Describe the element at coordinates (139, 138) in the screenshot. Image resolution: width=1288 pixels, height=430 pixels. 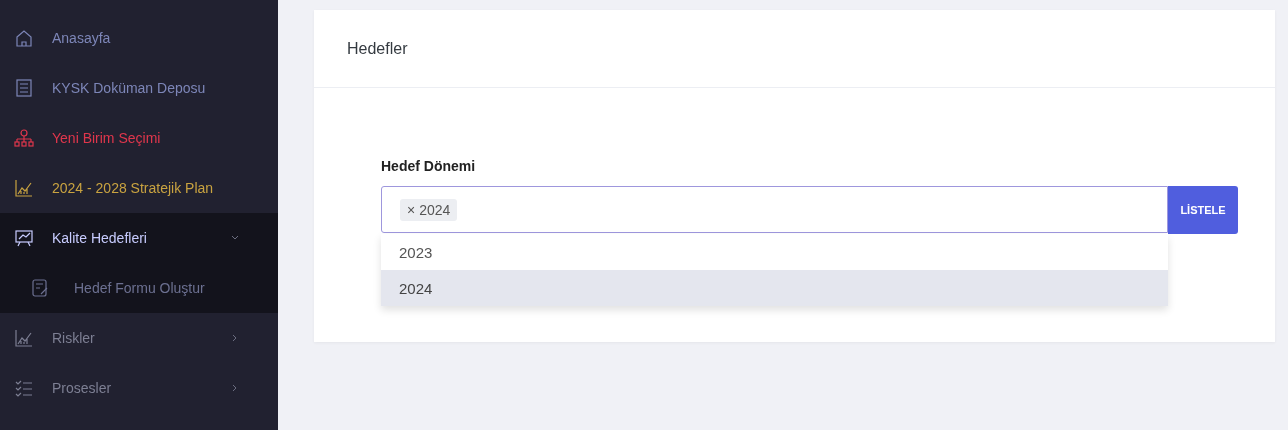
I see `sidebar-item: Yeni Birim Seçimi` at that location.